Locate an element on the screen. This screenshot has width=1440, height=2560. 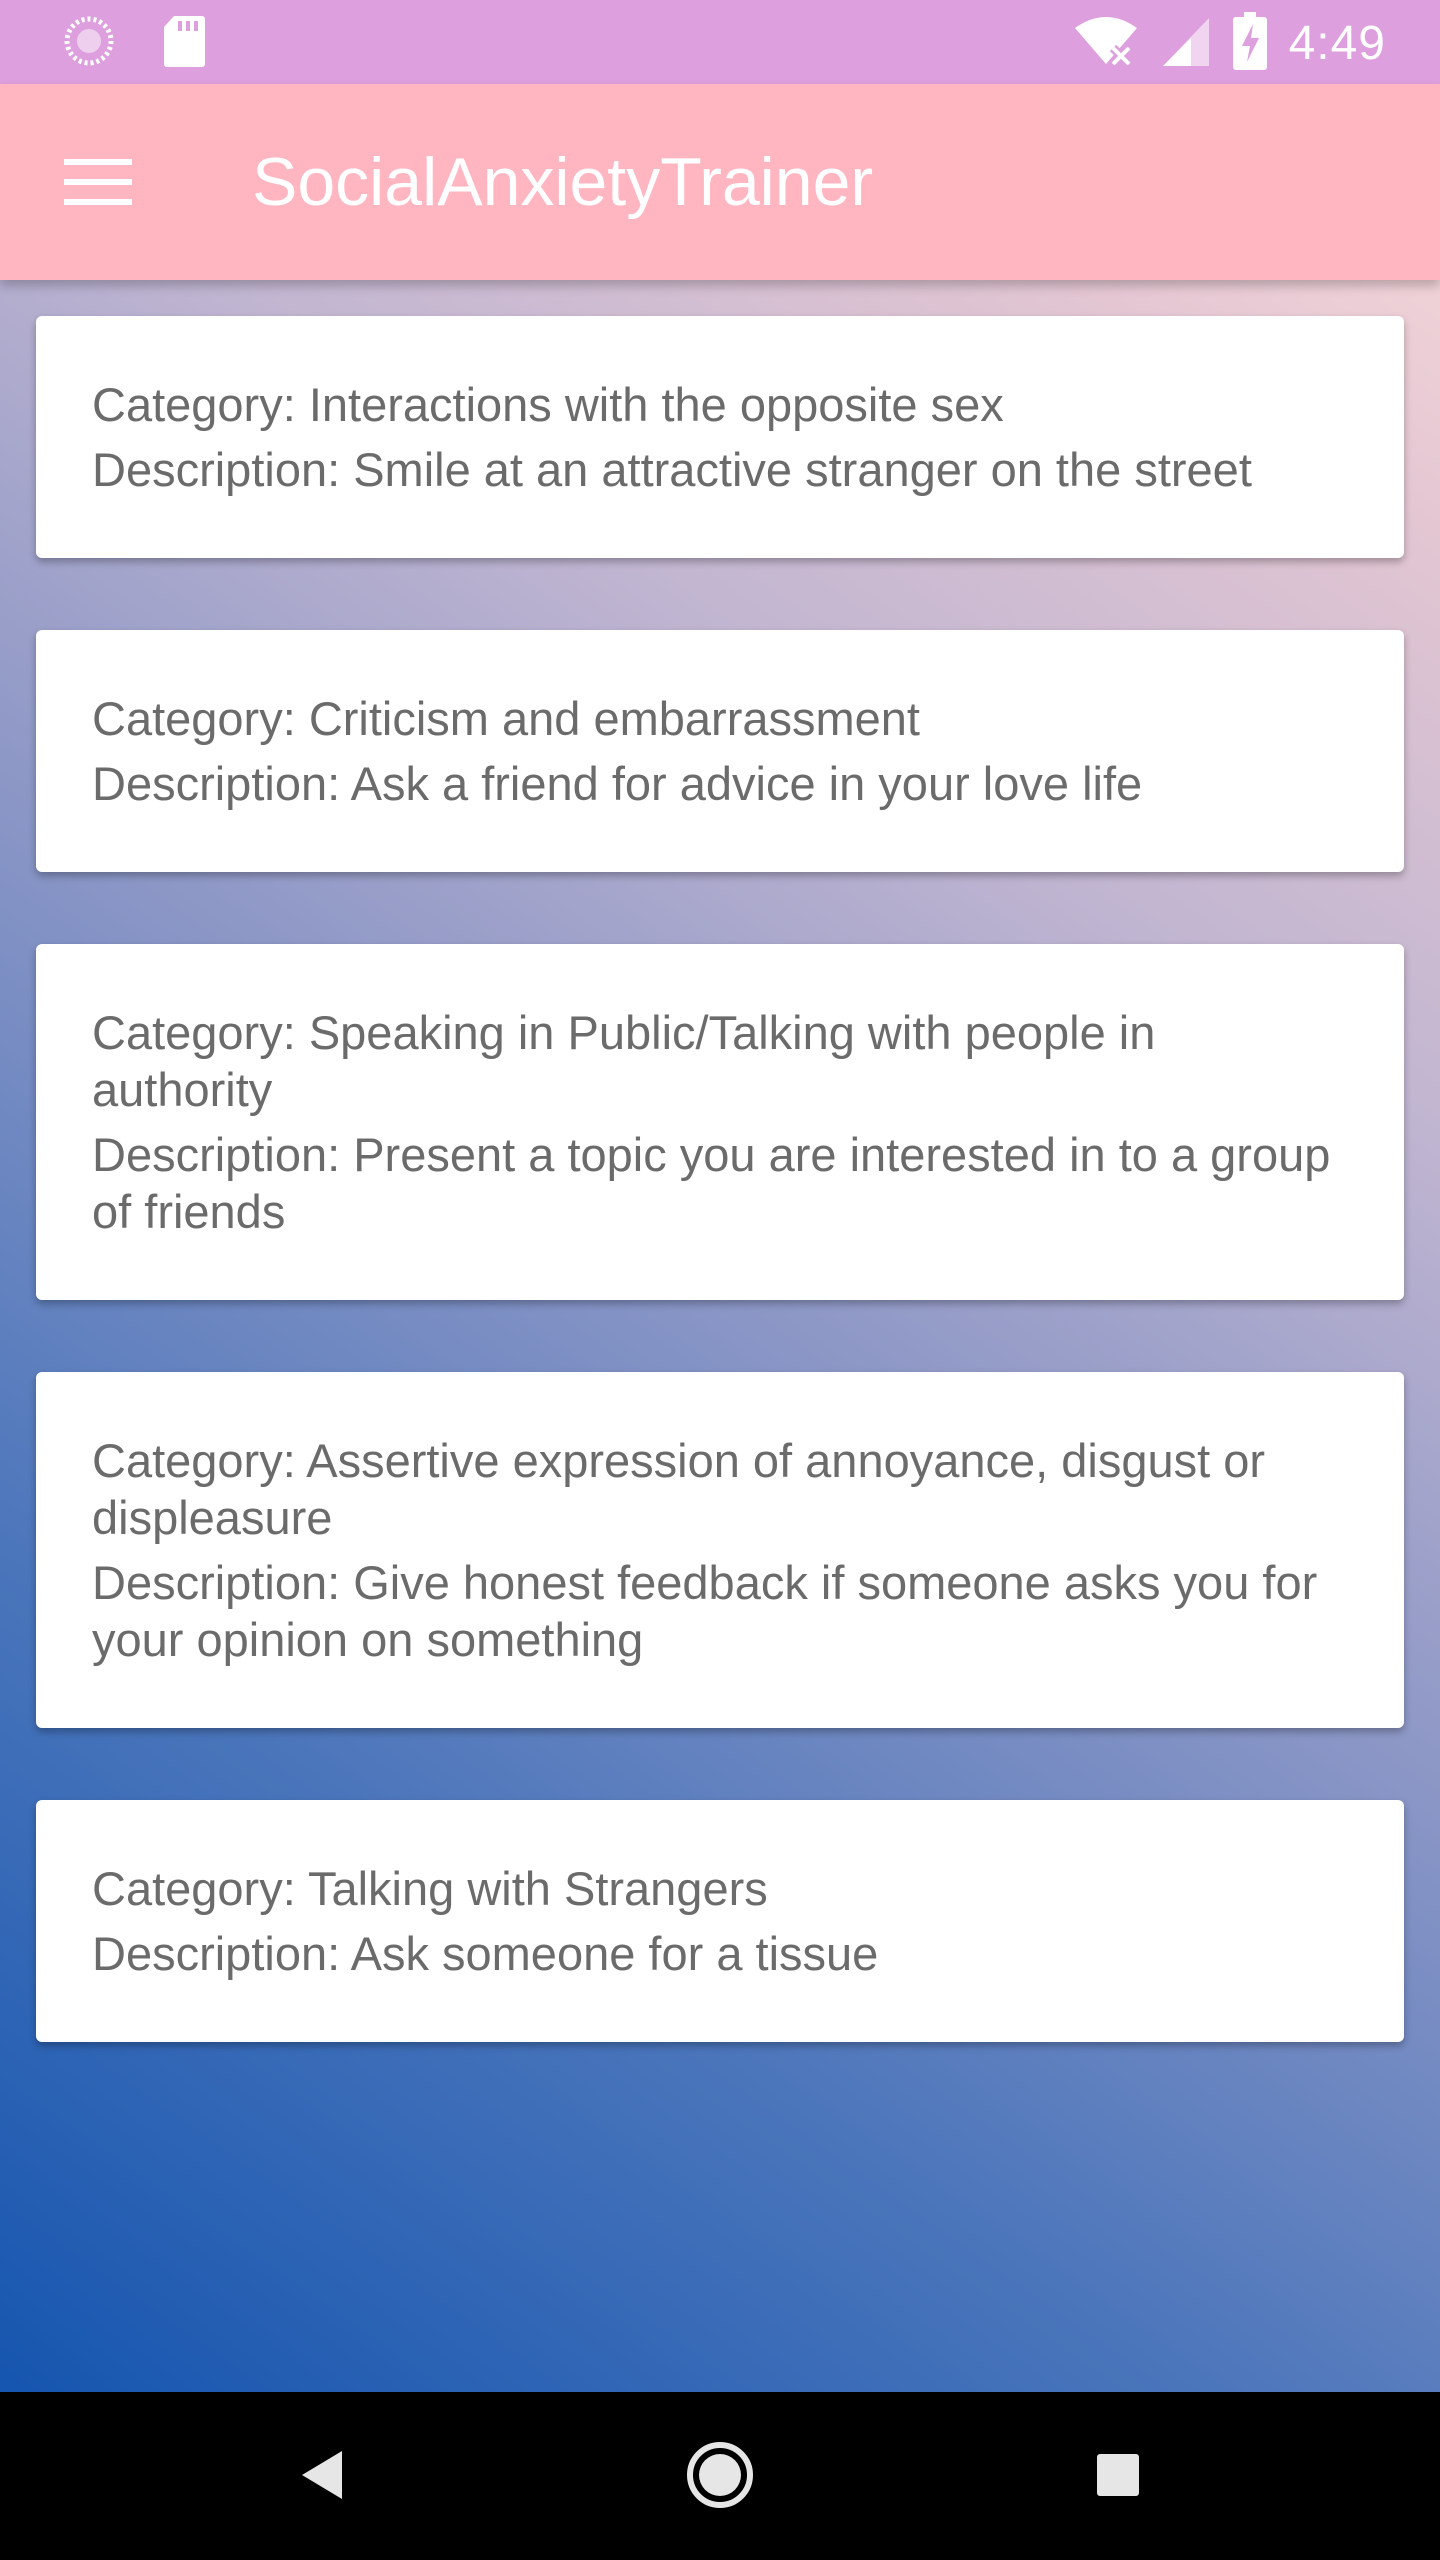
wifi-off-icon is located at coordinates (1106, 43).